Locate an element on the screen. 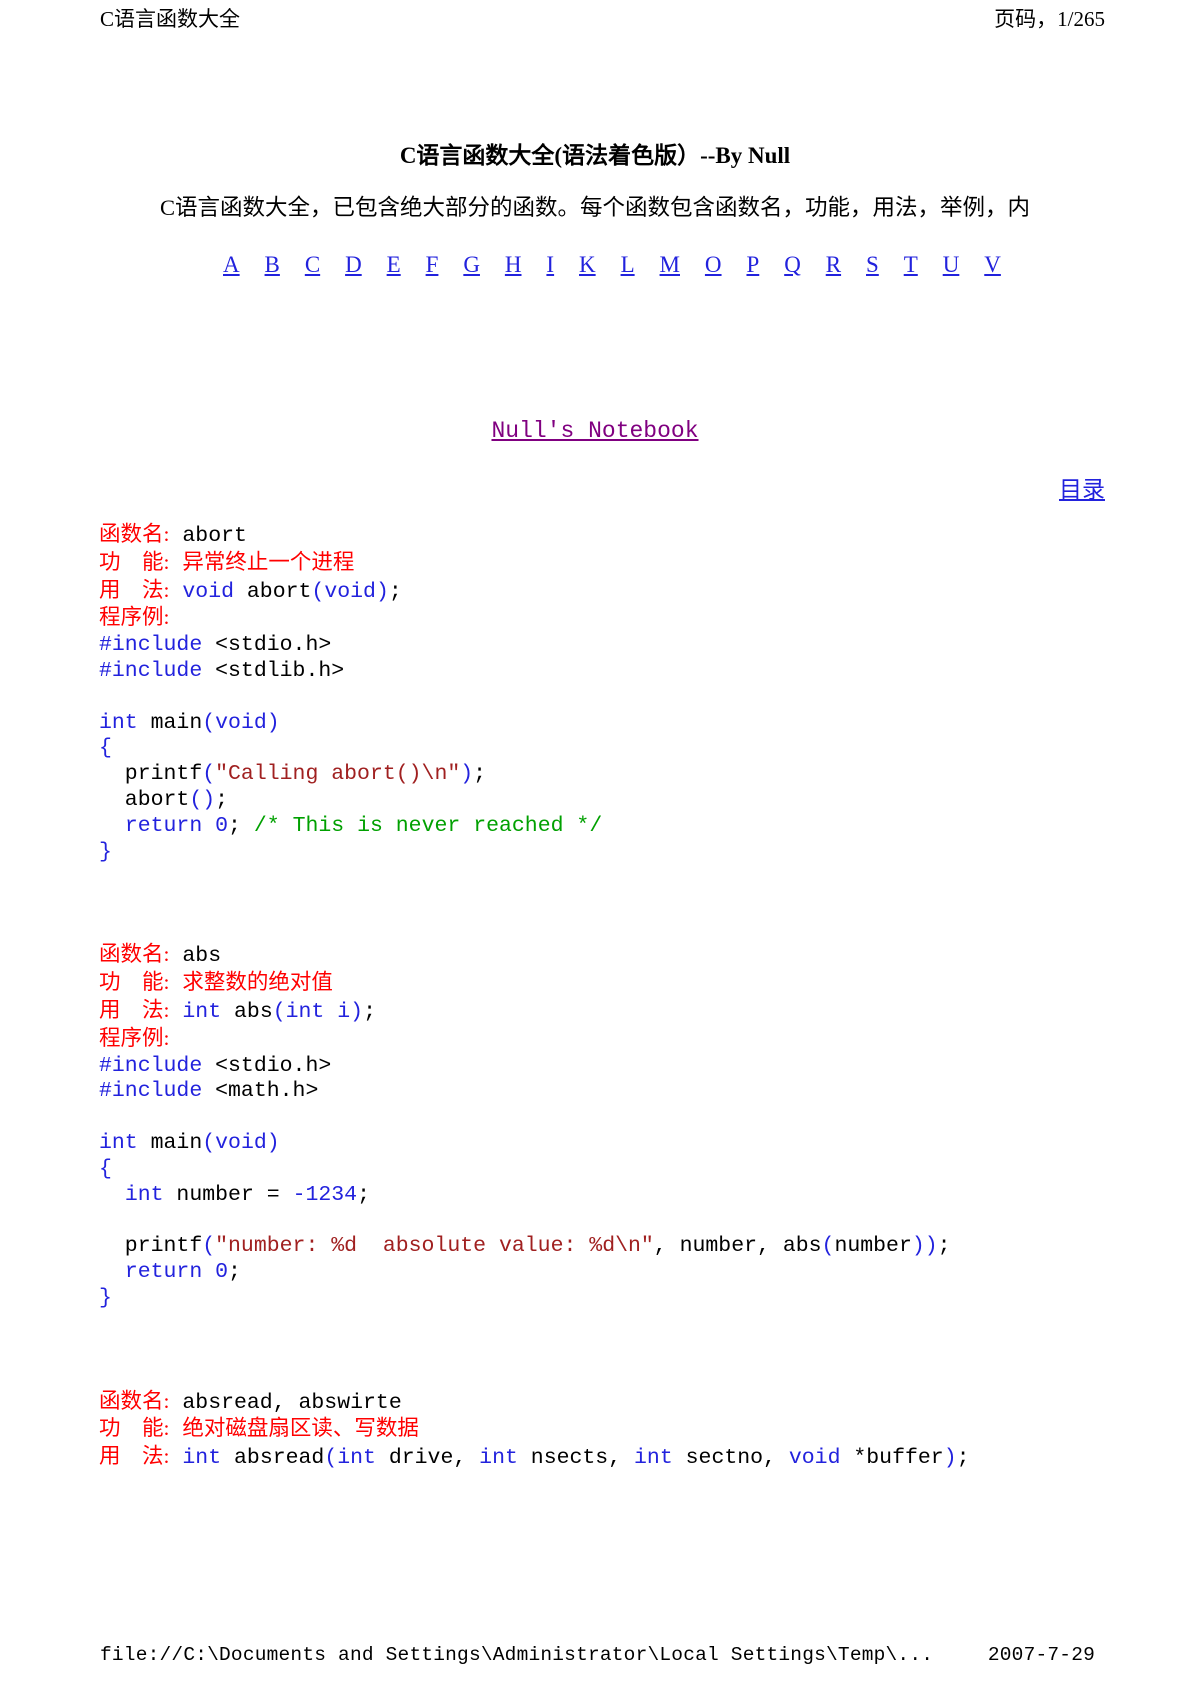 The height and width of the screenshot is (1684, 1190). alpha-link-m: M is located at coordinates (670, 265).